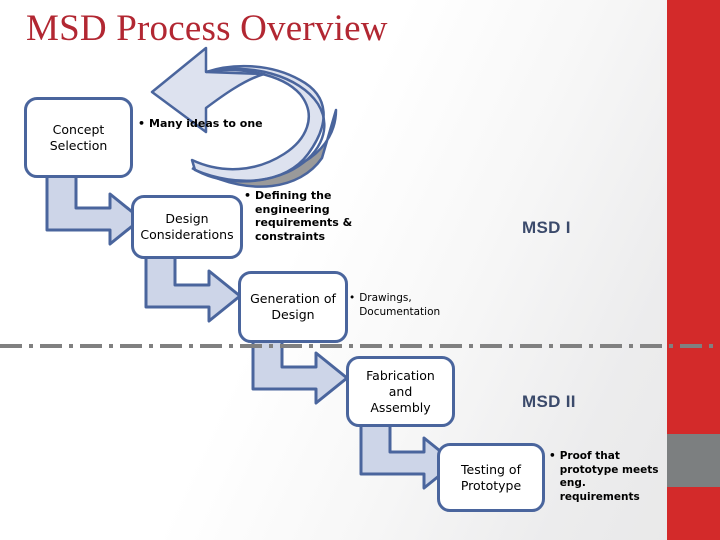  What do you see at coordinates (193, 288) in the screenshot?
I see `arrow-design-to-generation` at bounding box center [193, 288].